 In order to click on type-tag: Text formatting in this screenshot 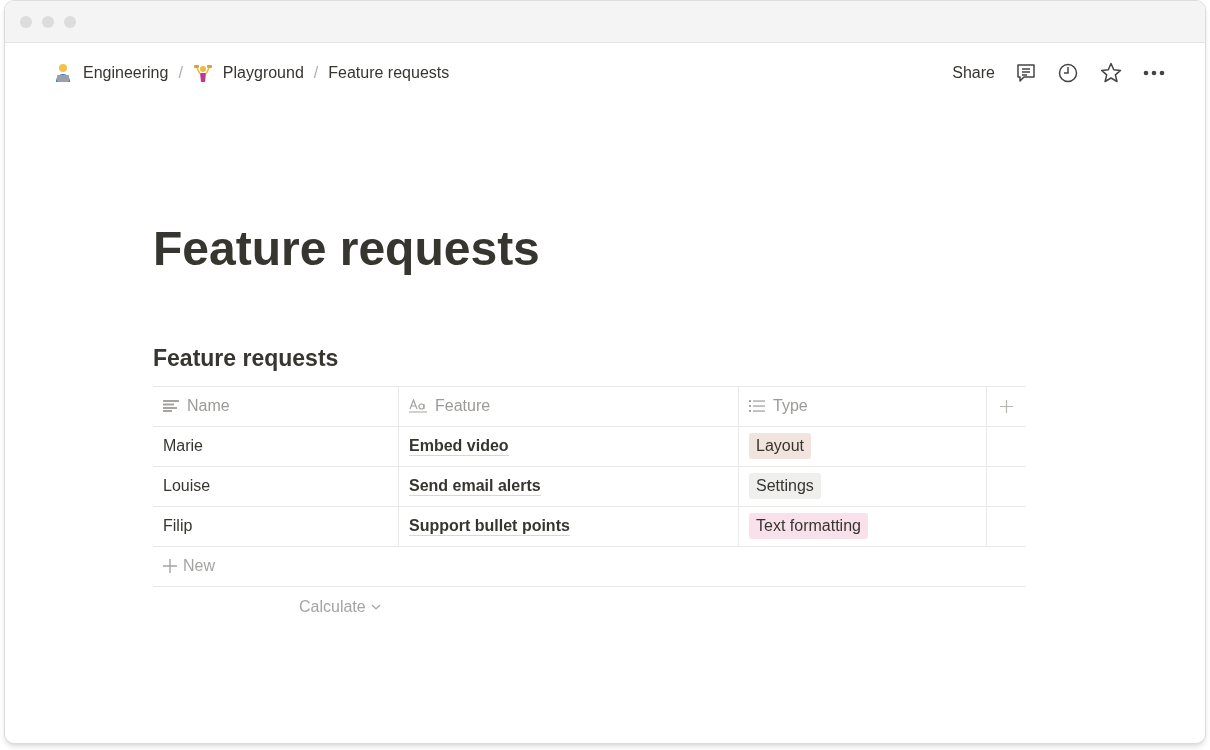, I will do `click(808, 526)`.